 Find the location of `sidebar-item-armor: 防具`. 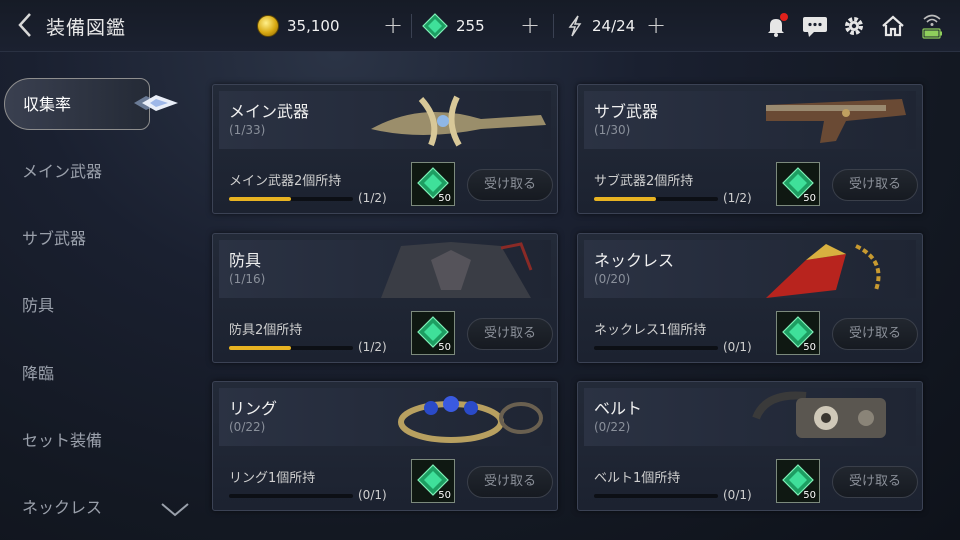

sidebar-item-armor: 防具 is located at coordinates (75, 306).